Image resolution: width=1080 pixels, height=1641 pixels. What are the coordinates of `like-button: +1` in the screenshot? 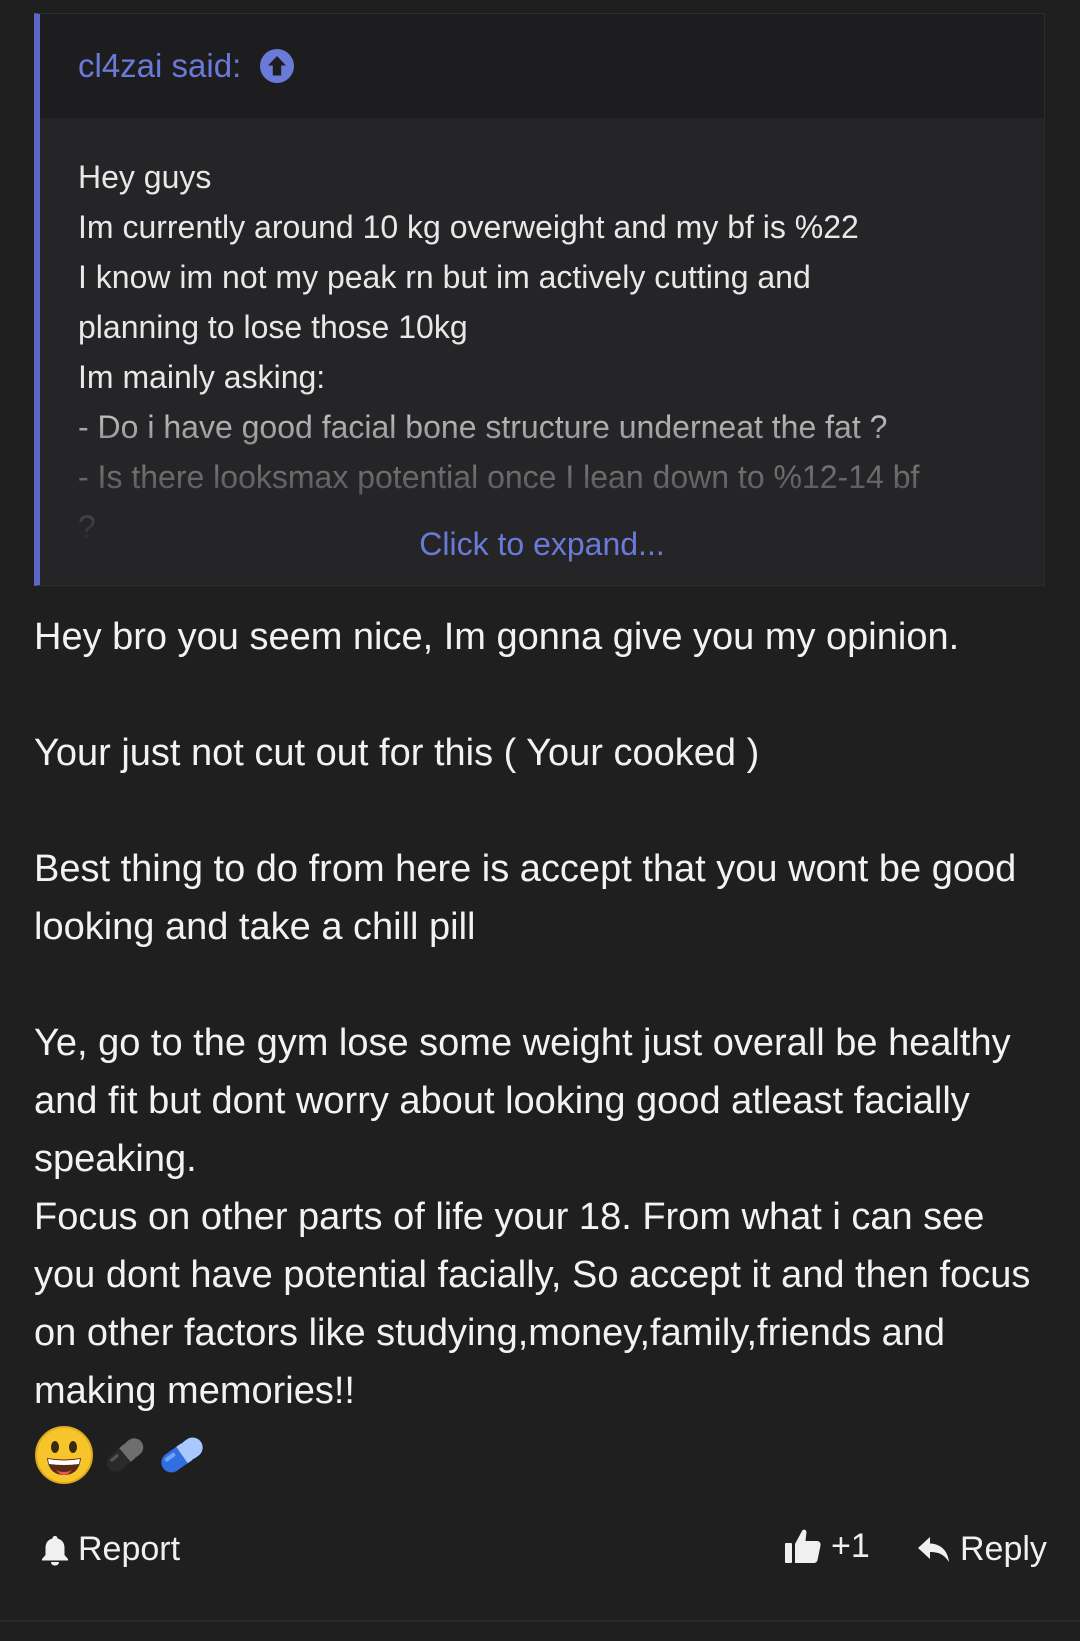 It's located at (826, 1546).